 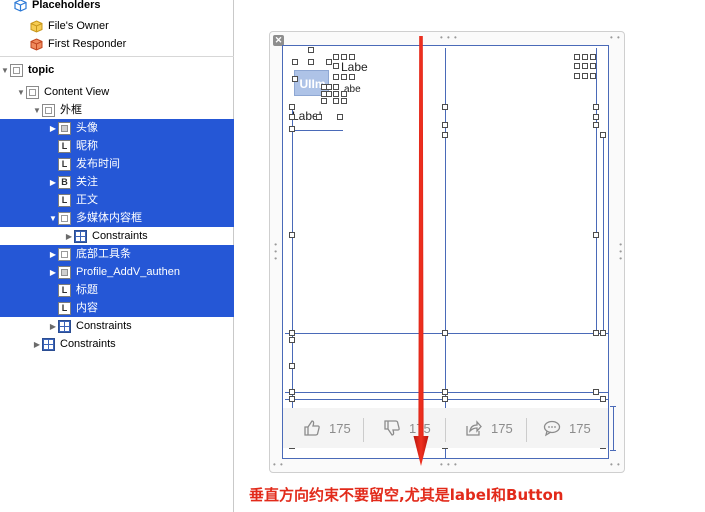 I want to click on outline-item-avatar: ▶ 头像, so click(x=117, y=128).